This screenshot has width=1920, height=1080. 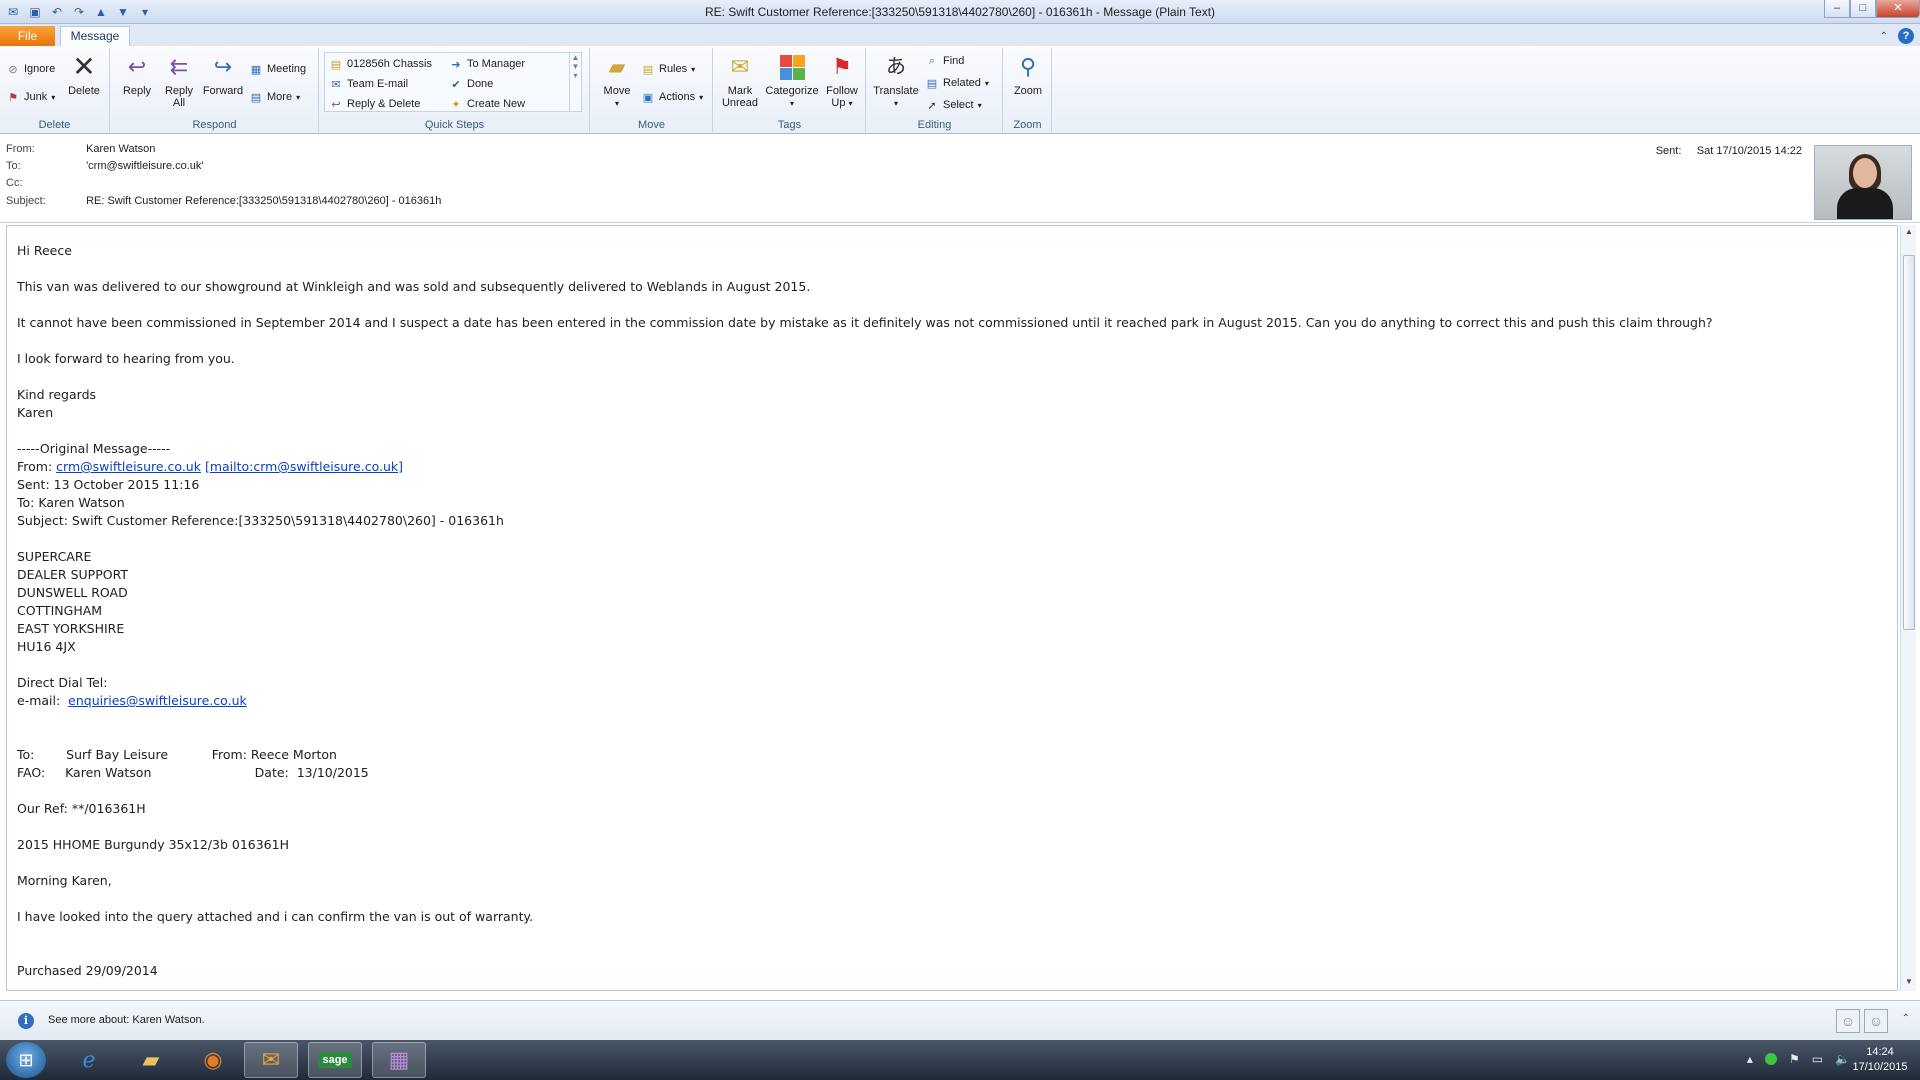 What do you see at coordinates (487, 104) in the screenshot?
I see `quick-step-create-new: ✦ Create New` at bounding box center [487, 104].